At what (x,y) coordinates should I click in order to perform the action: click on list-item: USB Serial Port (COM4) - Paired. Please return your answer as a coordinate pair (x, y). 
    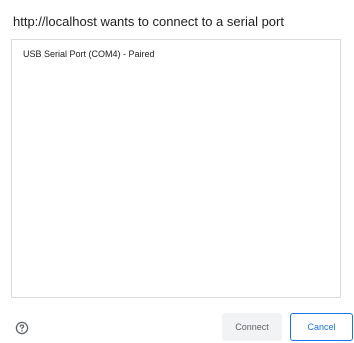
    Looking at the image, I should click on (176, 49).